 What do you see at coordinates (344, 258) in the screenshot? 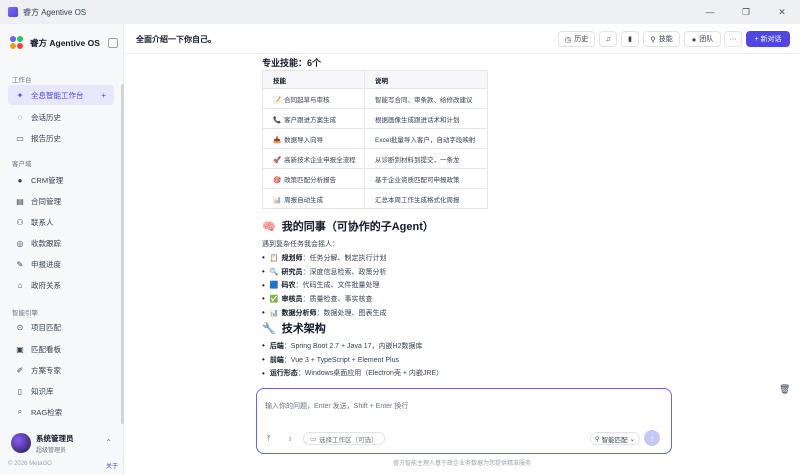
I see `role-desc: ：任务分解、制定执行计划` at bounding box center [344, 258].